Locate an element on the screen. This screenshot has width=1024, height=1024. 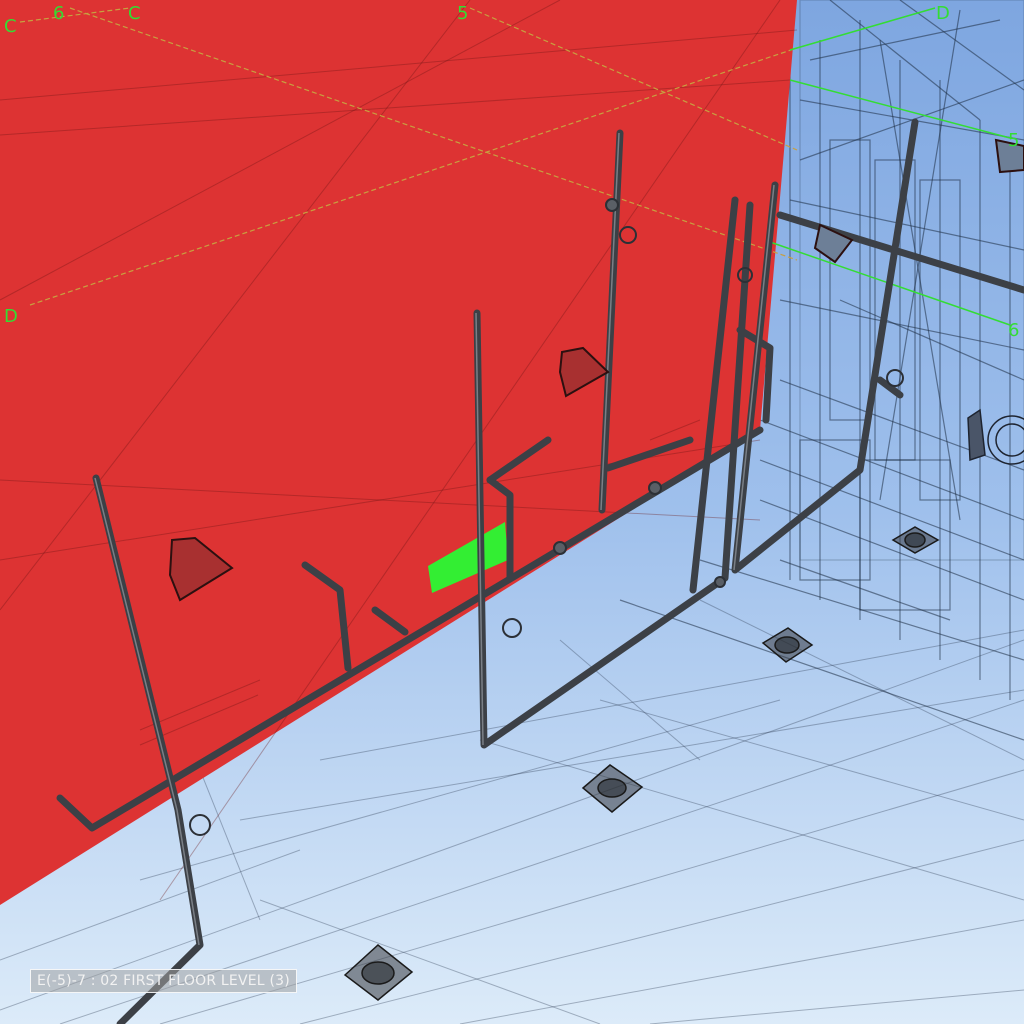
grid-label-5-right: 5 is located at coordinates (1013, 140).